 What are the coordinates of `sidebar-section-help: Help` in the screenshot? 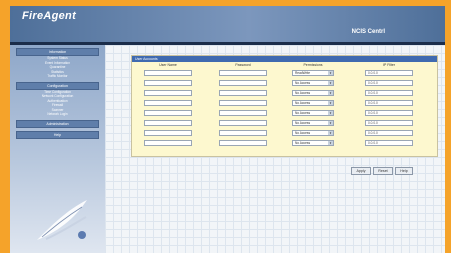 It's located at (57, 134).